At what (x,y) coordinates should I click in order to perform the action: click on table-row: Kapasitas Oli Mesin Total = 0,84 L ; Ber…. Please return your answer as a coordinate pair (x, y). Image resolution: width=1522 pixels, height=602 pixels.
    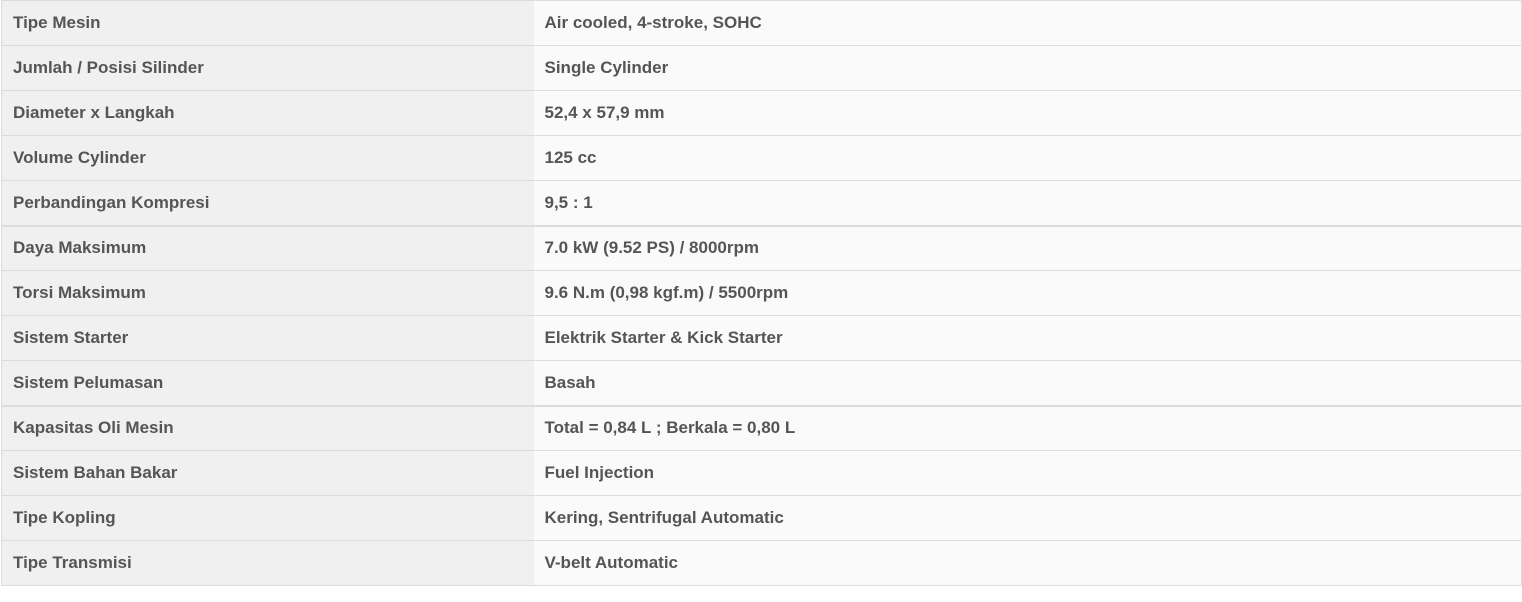
    Looking at the image, I should click on (761, 428).